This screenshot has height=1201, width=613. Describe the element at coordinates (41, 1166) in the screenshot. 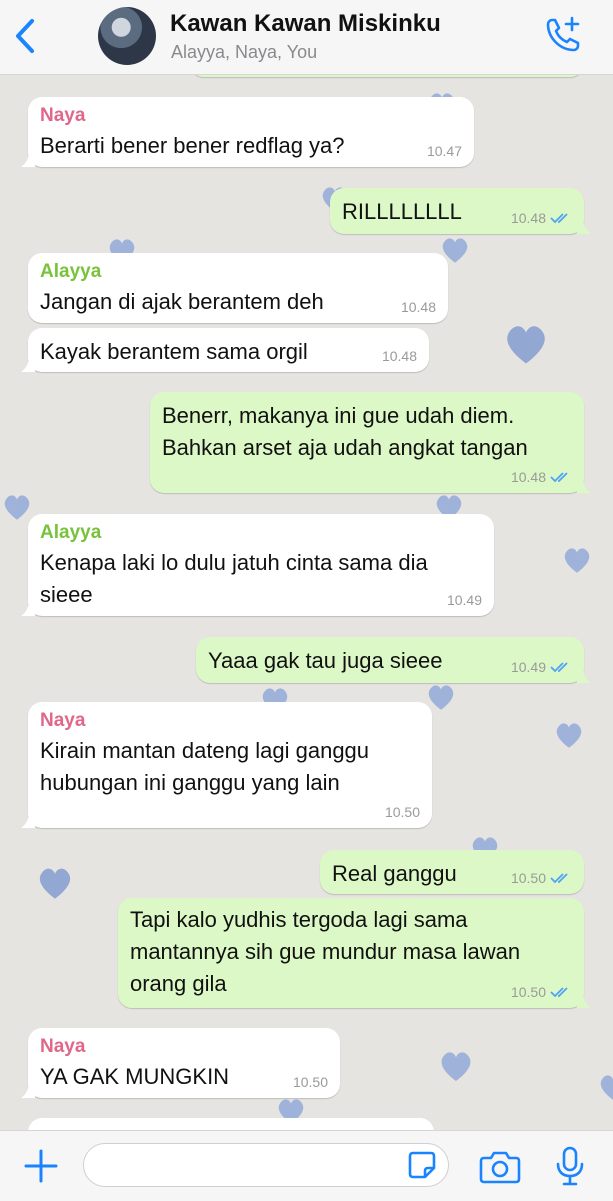

I see `plus-icon` at that location.